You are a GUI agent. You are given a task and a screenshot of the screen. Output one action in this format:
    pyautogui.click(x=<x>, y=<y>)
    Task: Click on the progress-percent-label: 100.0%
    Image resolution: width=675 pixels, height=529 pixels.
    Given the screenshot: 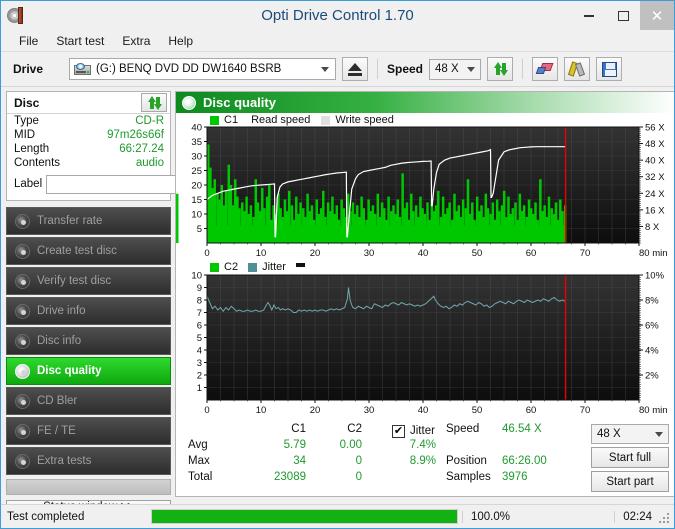 What is the action you would take?
    pyautogui.click(x=502, y=516)
    